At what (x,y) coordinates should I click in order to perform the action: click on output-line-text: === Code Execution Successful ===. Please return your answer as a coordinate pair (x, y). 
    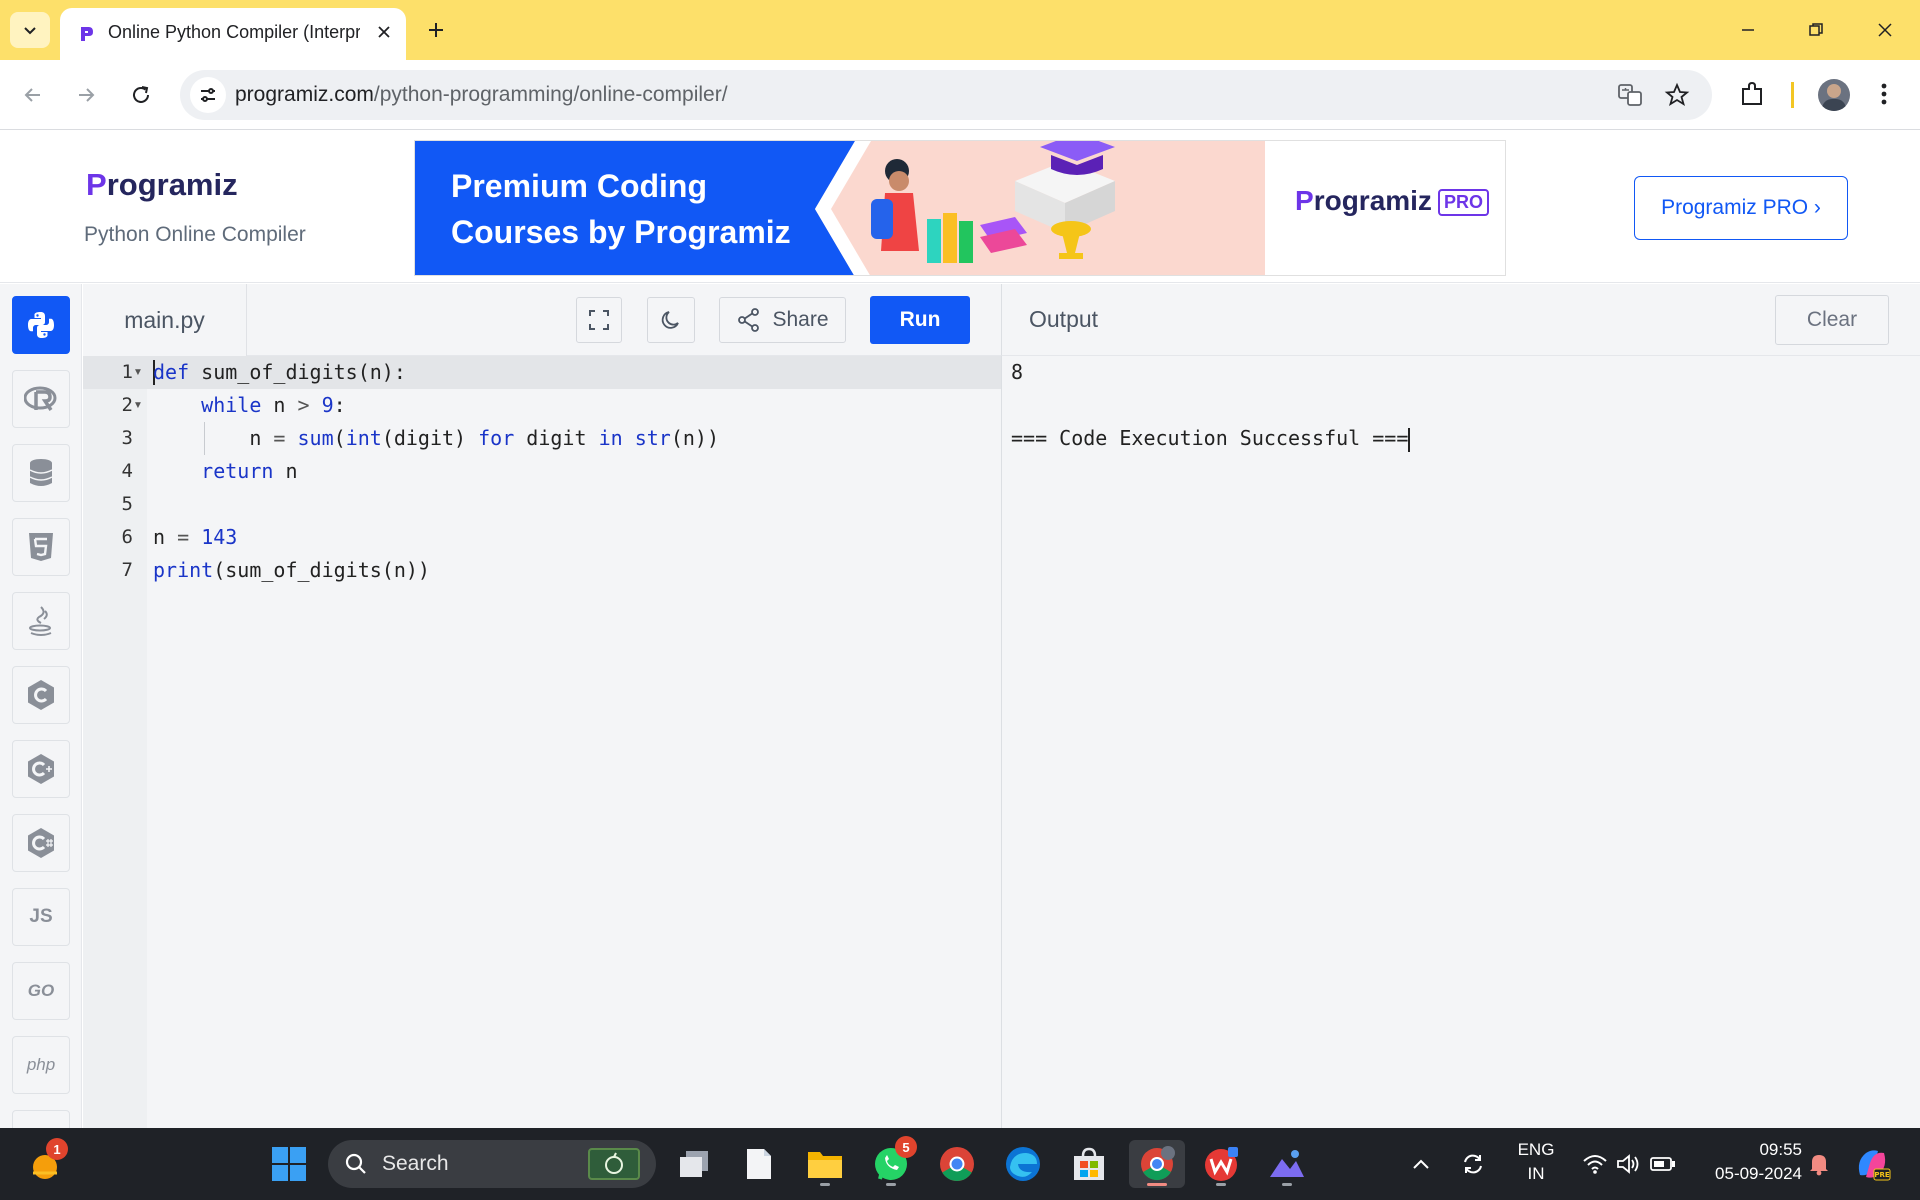
    Looking at the image, I should click on (1210, 438).